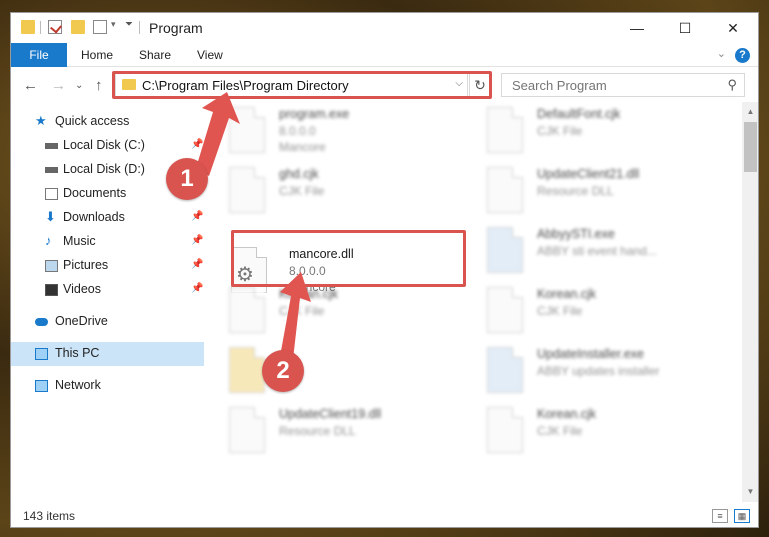  Describe the element at coordinates (750, 492) in the screenshot. I see `scroll-down-icon: ▼` at that location.